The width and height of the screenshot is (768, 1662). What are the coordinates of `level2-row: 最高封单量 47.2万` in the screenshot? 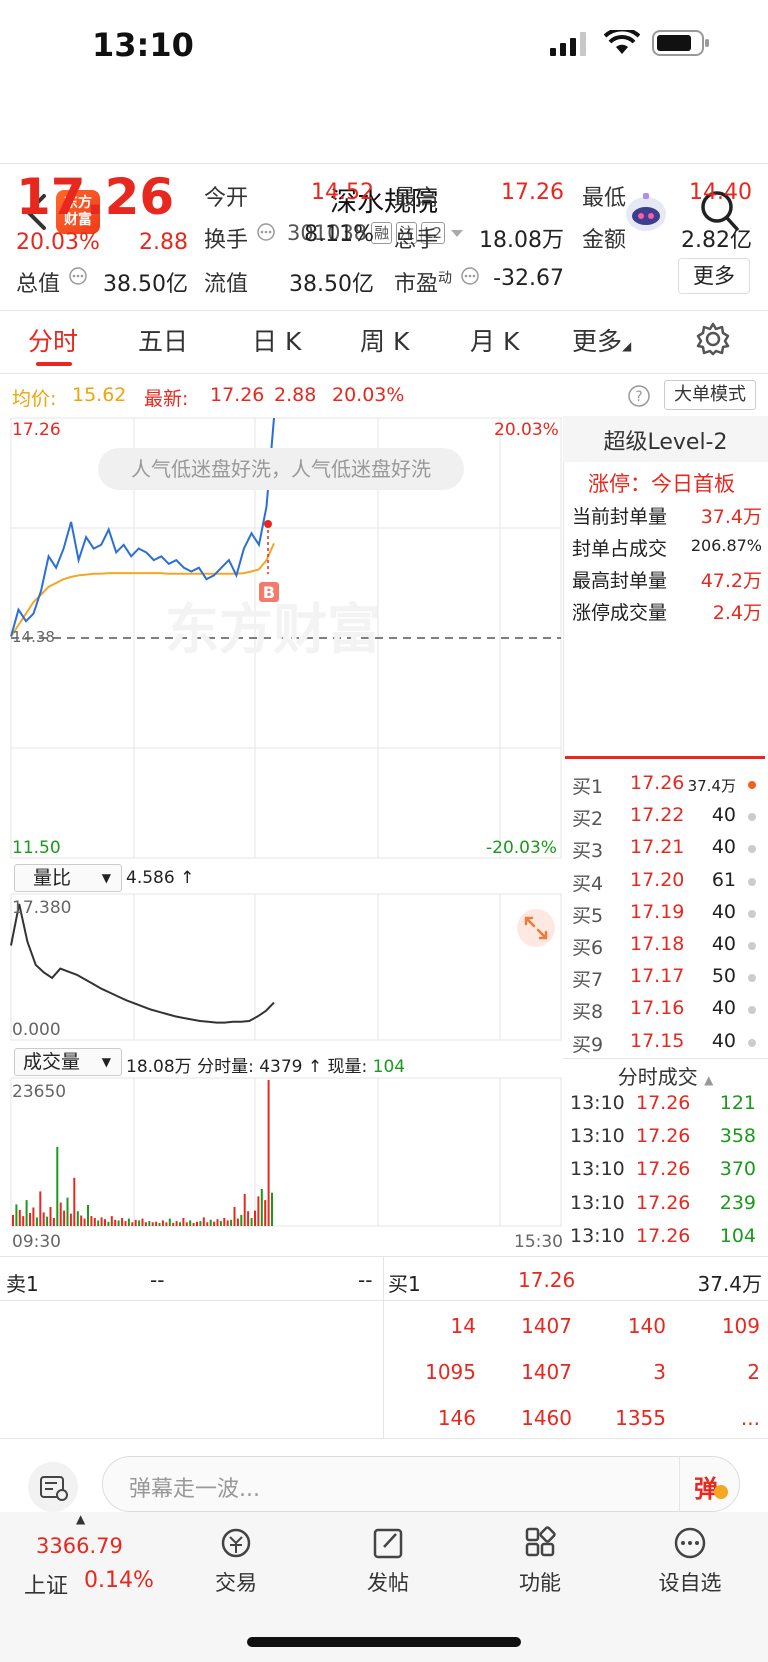 It's located at (667, 579).